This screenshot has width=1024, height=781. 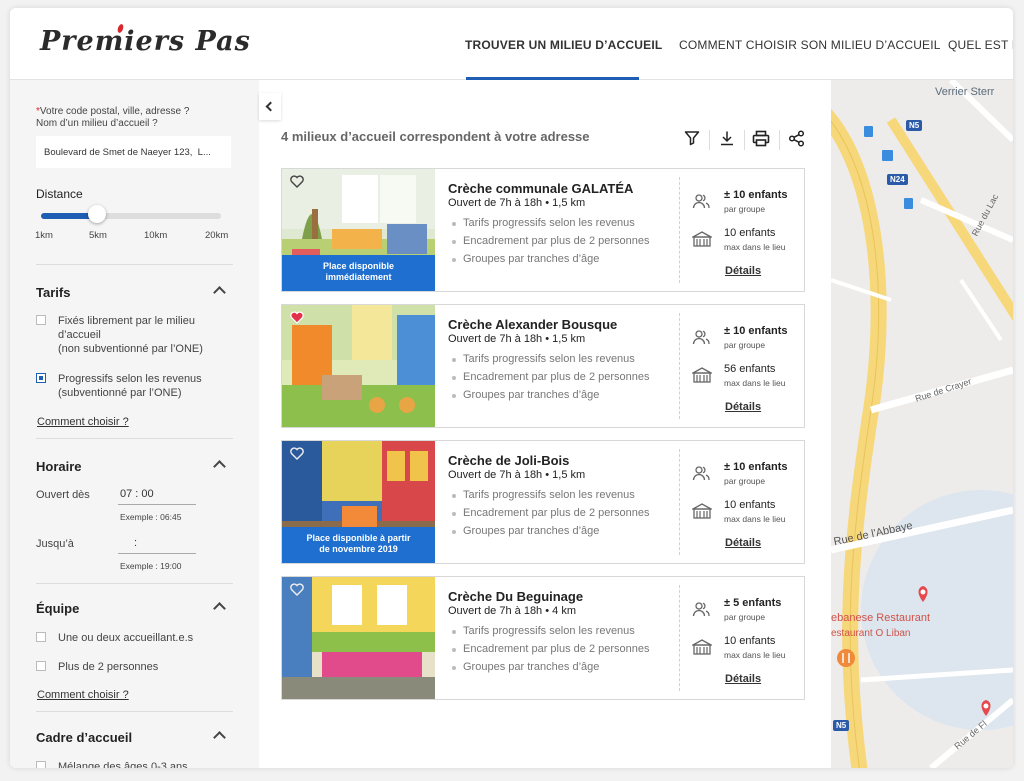 What do you see at coordinates (136, 638) in the screenshot?
I see `team-option-small: Une ou deux accueillant.e.s` at bounding box center [136, 638].